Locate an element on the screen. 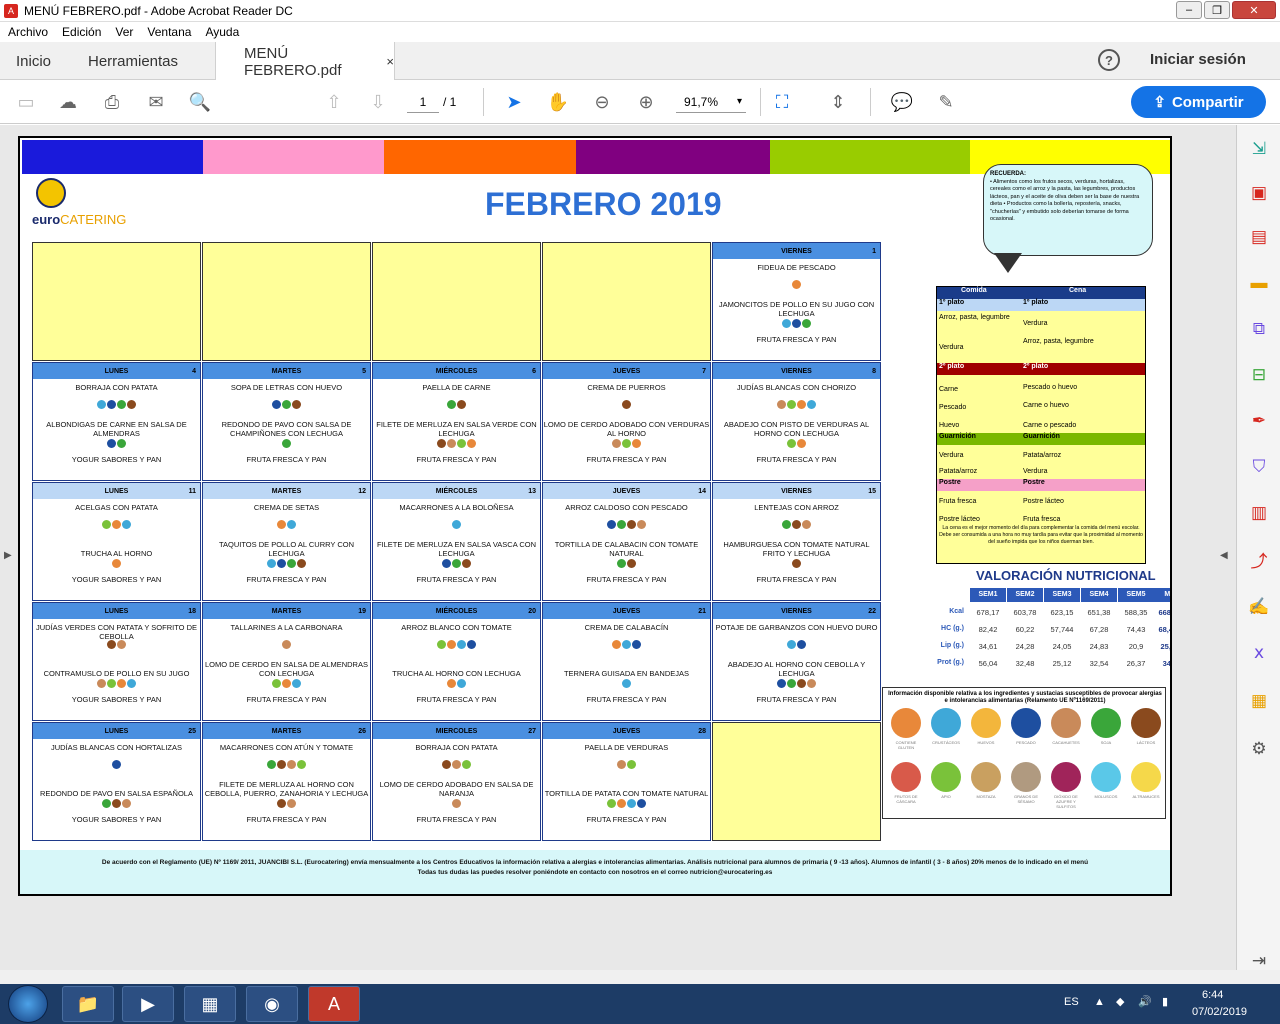 The width and height of the screenshot is (1280, 1024). language-indicator: ES is located at coordinates (1071, 1002).